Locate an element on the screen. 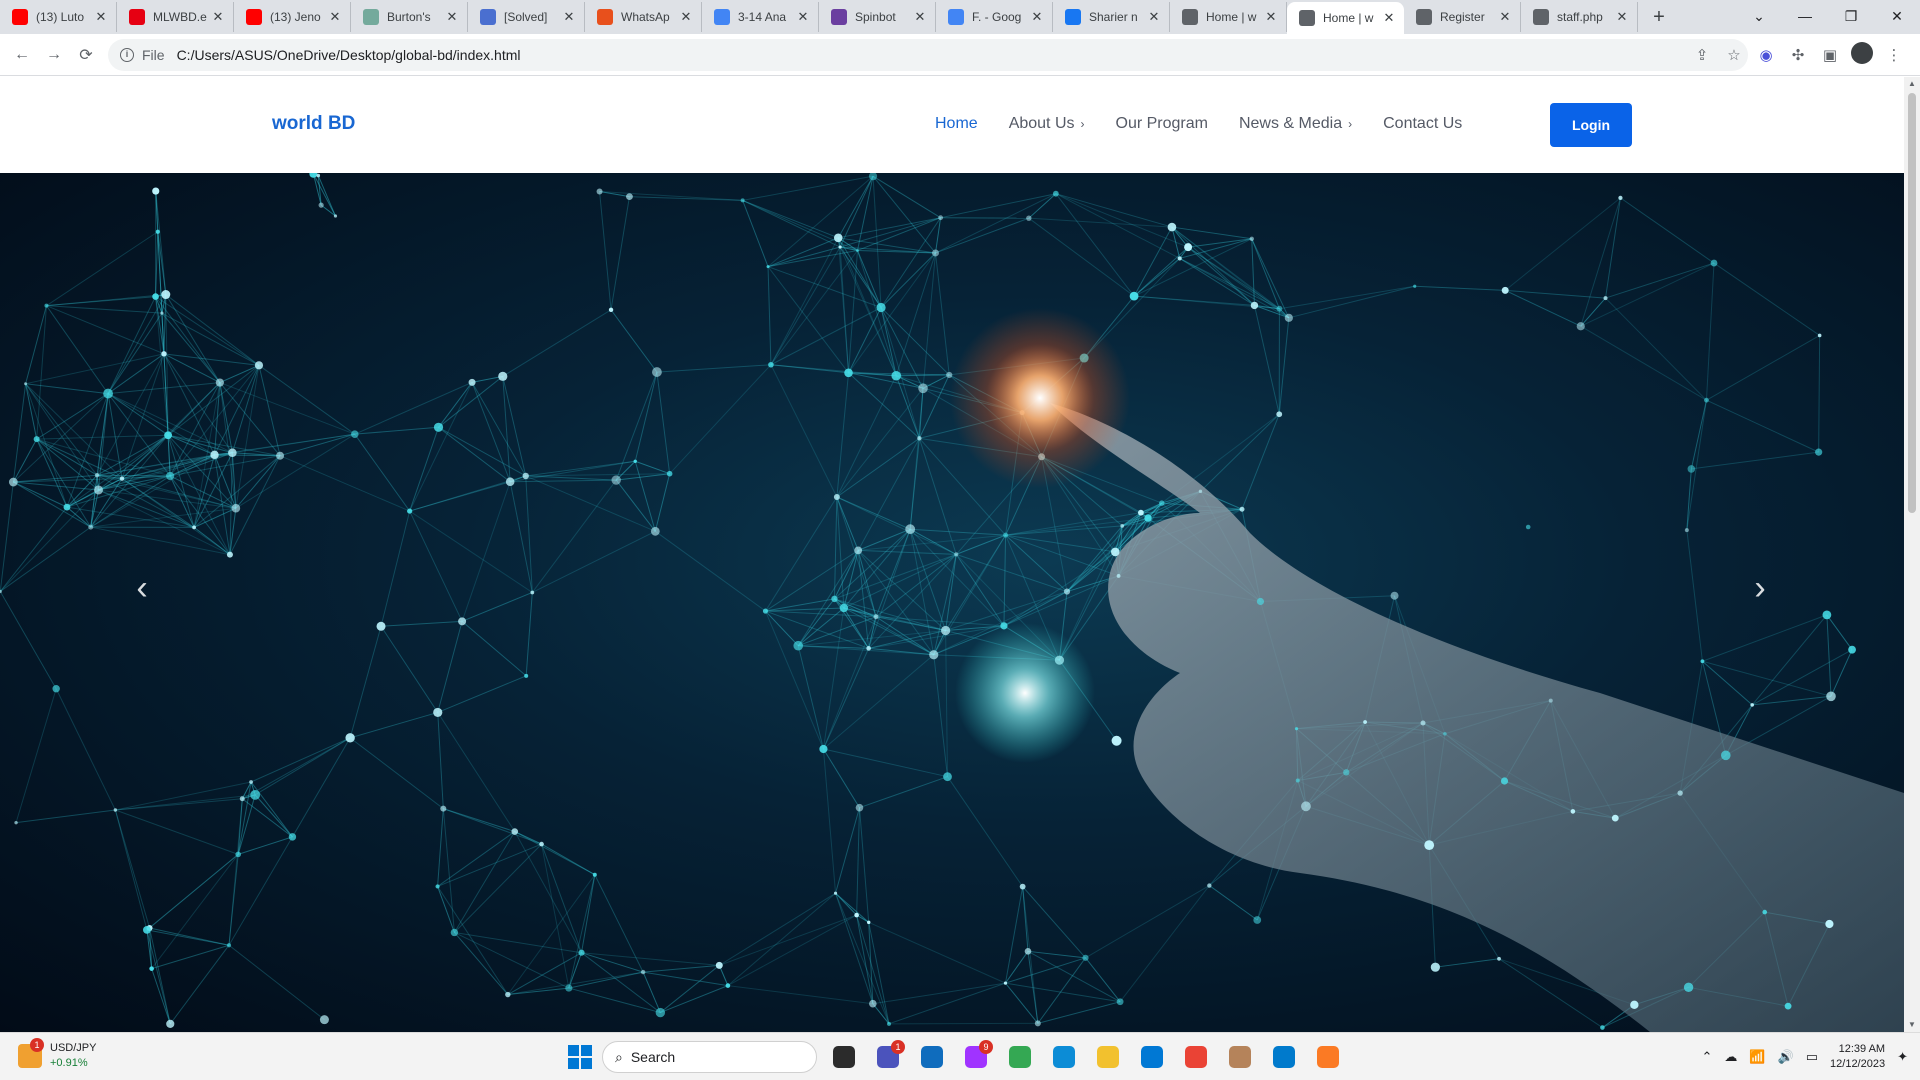 This screenshot has height=1080, width=1920. browser-tab: 3-14 Ana ✕ is located at coordinates (760, 17).